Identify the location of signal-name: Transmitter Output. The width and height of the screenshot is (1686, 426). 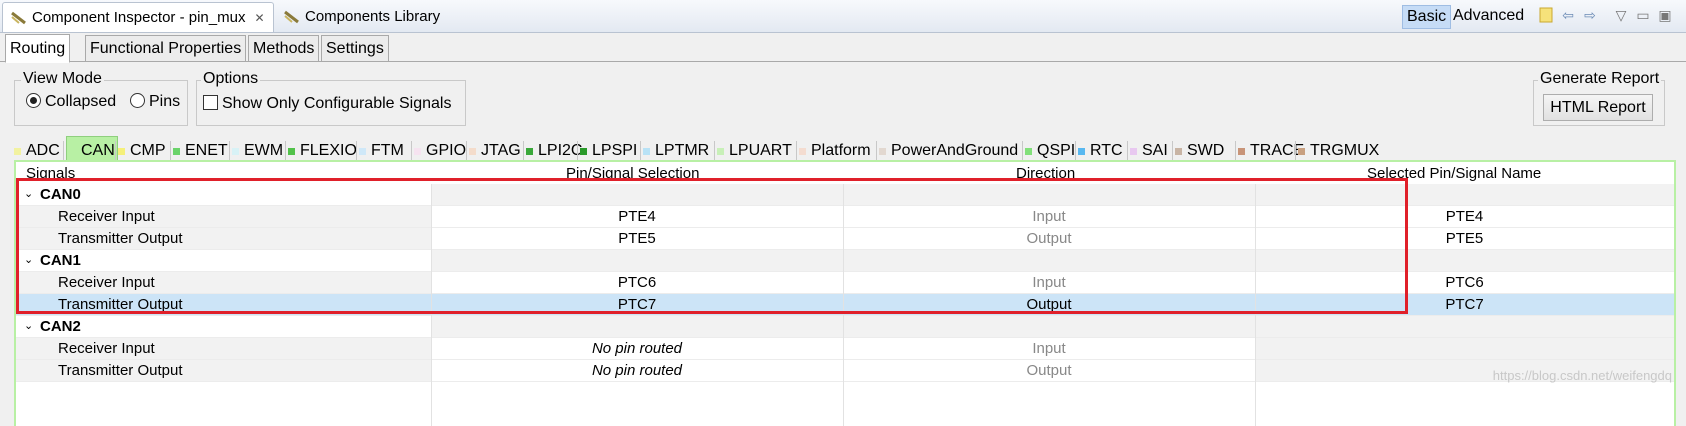
(120, 370).